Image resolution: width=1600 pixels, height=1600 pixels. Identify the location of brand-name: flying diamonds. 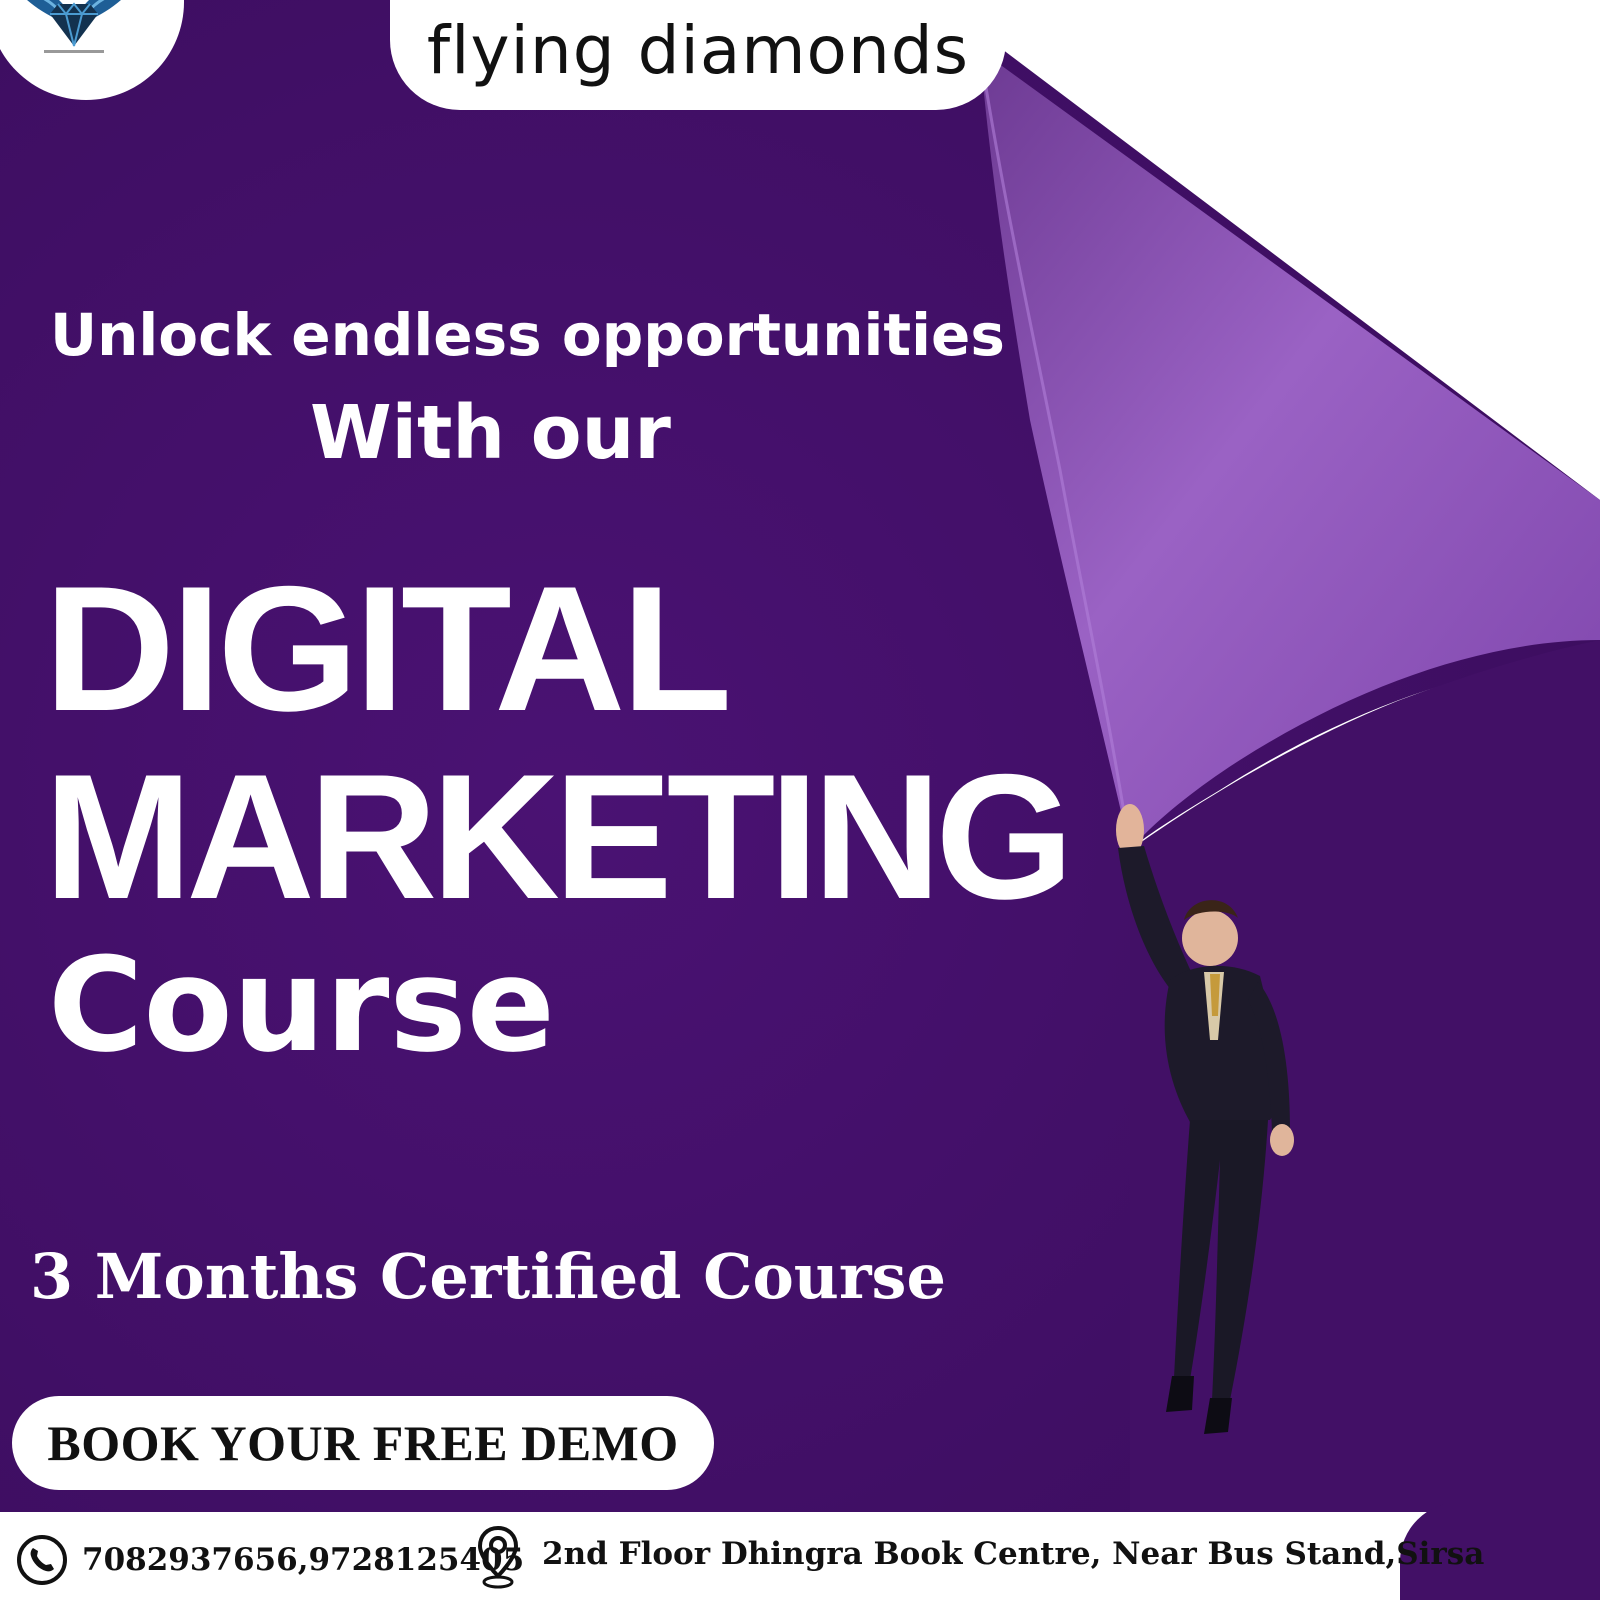
(698, 51).